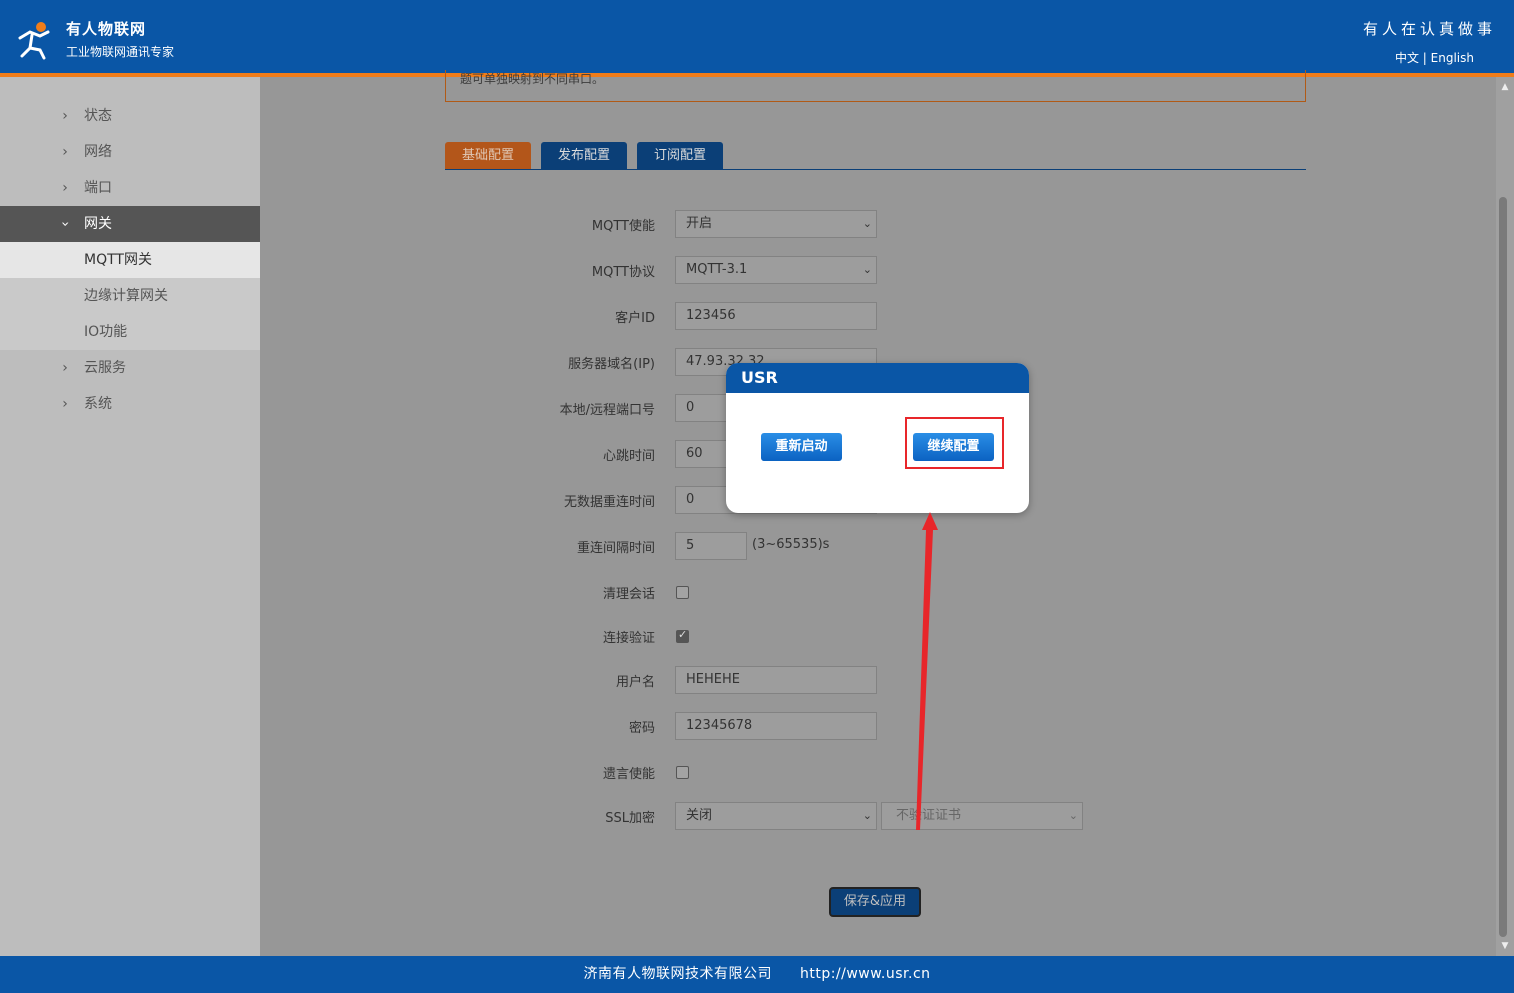 The image size is (1514, 993). What do you see at coordinates (623, 272) in the screenshot?
I see `mqtt-protocol-label: MQTT协议` at bounding box center [623, 272].